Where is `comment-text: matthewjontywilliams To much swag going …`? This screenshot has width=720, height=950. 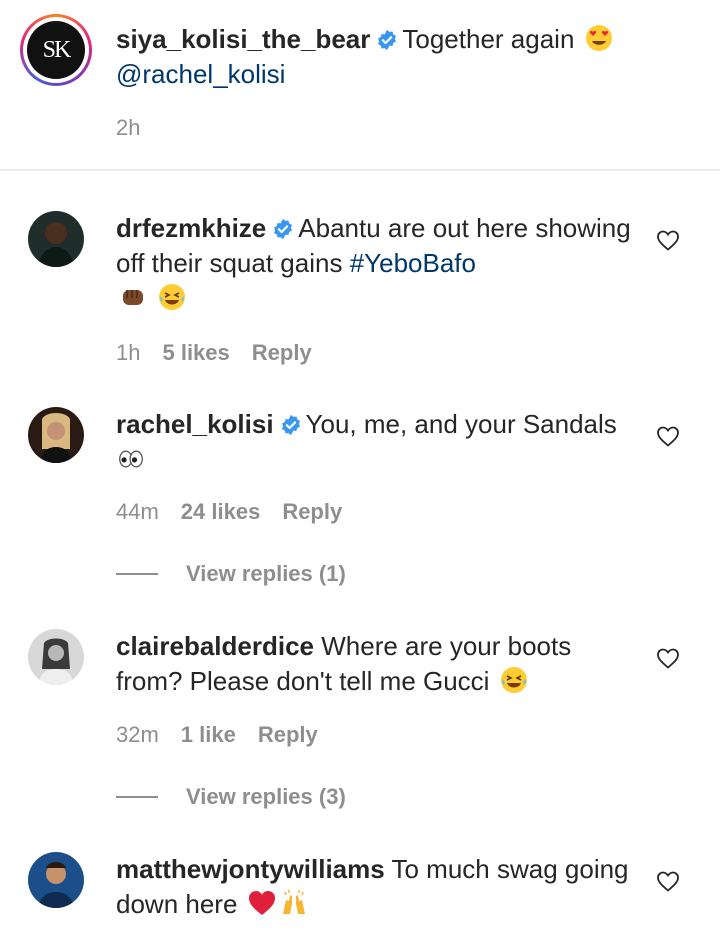
comment-text: matthewjontywilliams To much swag going … is located at coordinates (376, 887).